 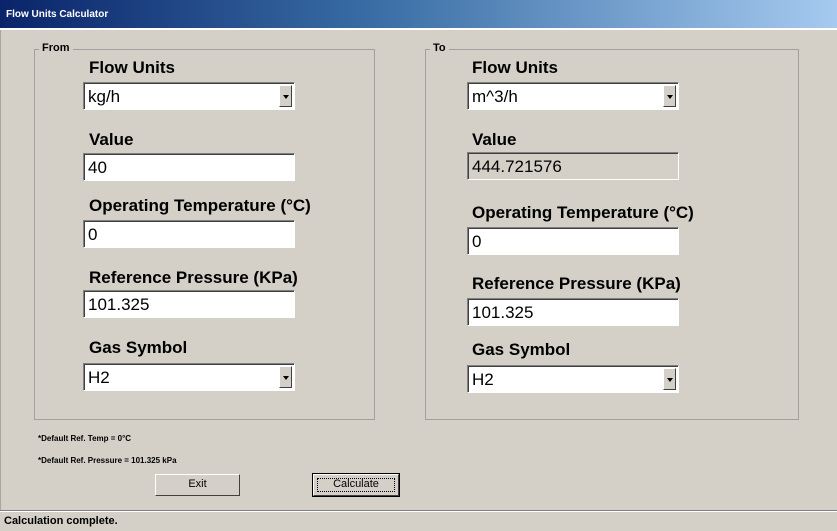 I want to click on to-gas-symbol-select: H2, so click(x=573, y=379).